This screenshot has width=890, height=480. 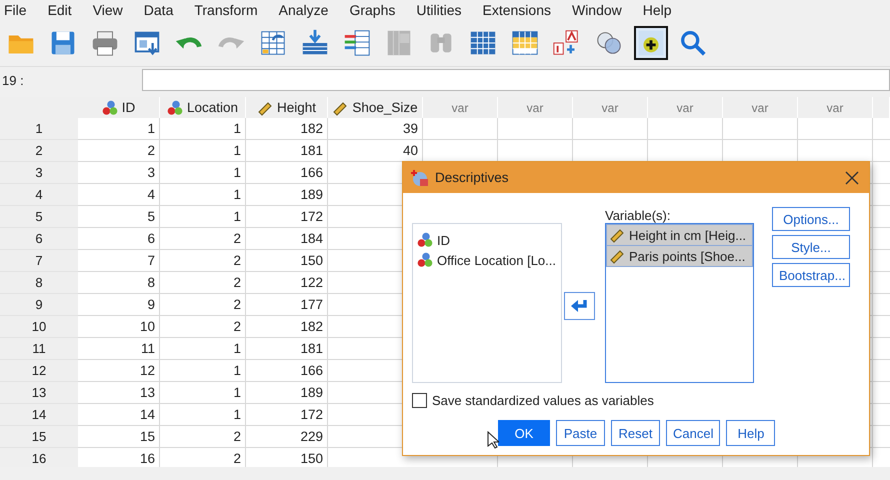 I want to click on menu-item: Data, so click(x=164, y=10).